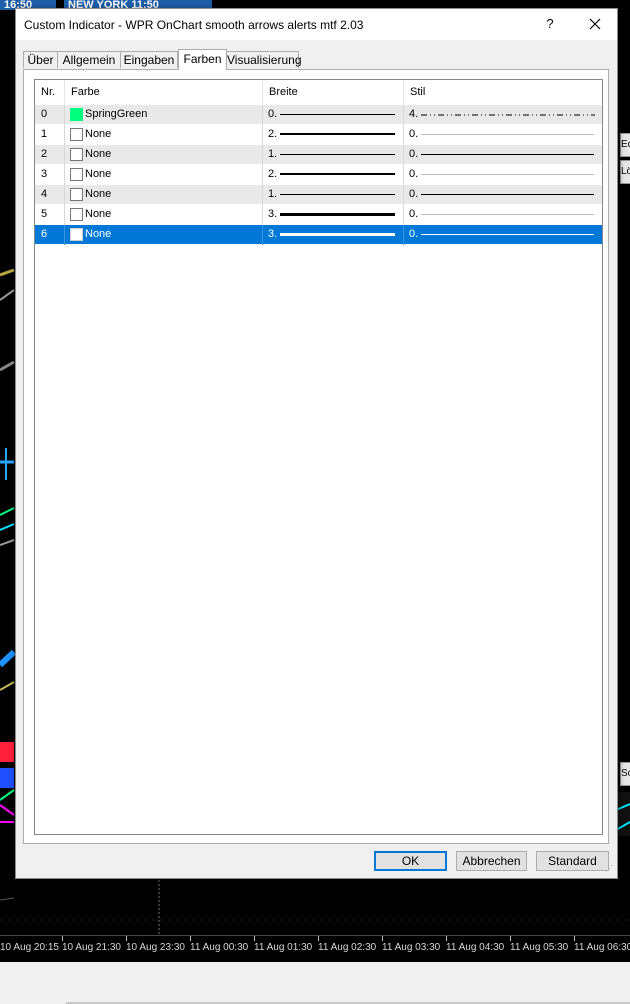  What do you see at coordinates (550, 24) in the screenshot?
I see `help-button: ?` at bounding box center [550, 24].